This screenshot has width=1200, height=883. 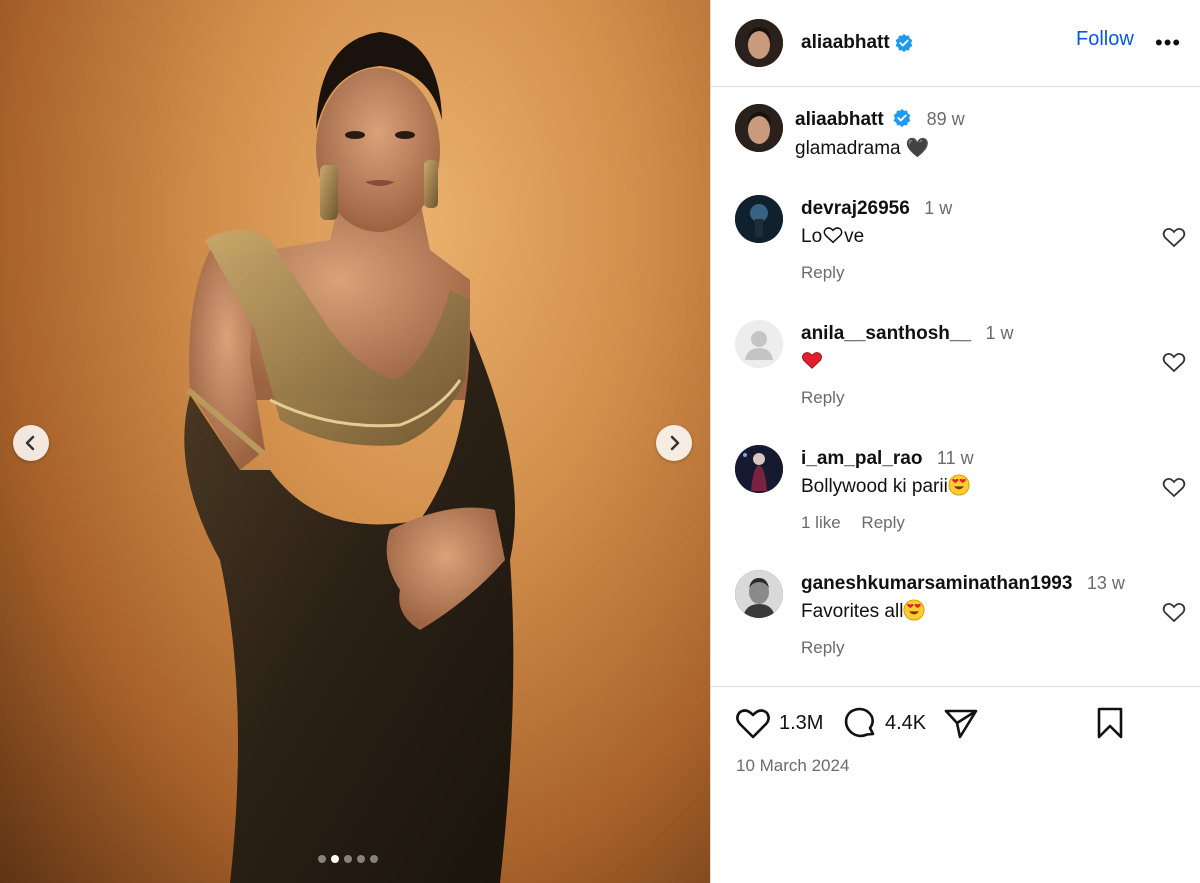 I want to click on red-heart-emoji-icon, so click(x=812, y=360).